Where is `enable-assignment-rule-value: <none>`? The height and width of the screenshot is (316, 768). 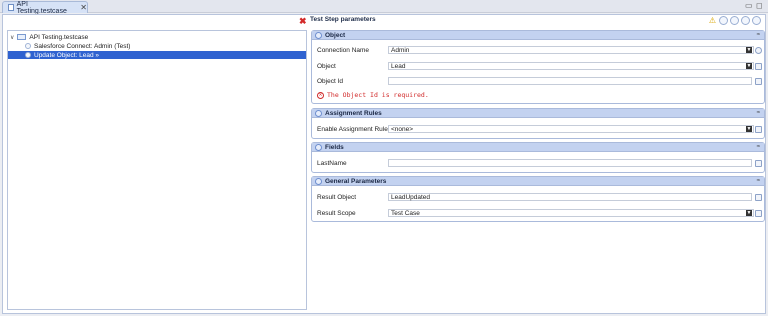 enable-assignment-rule-value: <none> is located at coordinates (402, 129).